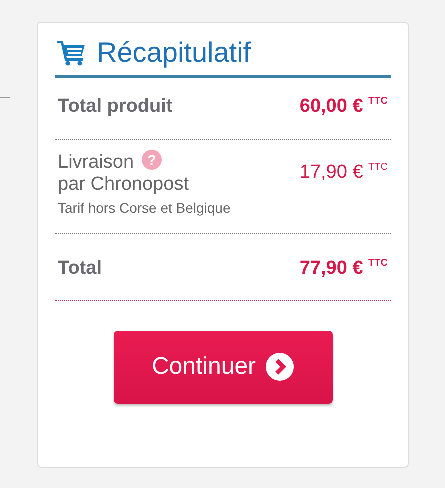 This screenshot has width=445, height=488. I want to click on row-label: Total produit, so click(115, 107).